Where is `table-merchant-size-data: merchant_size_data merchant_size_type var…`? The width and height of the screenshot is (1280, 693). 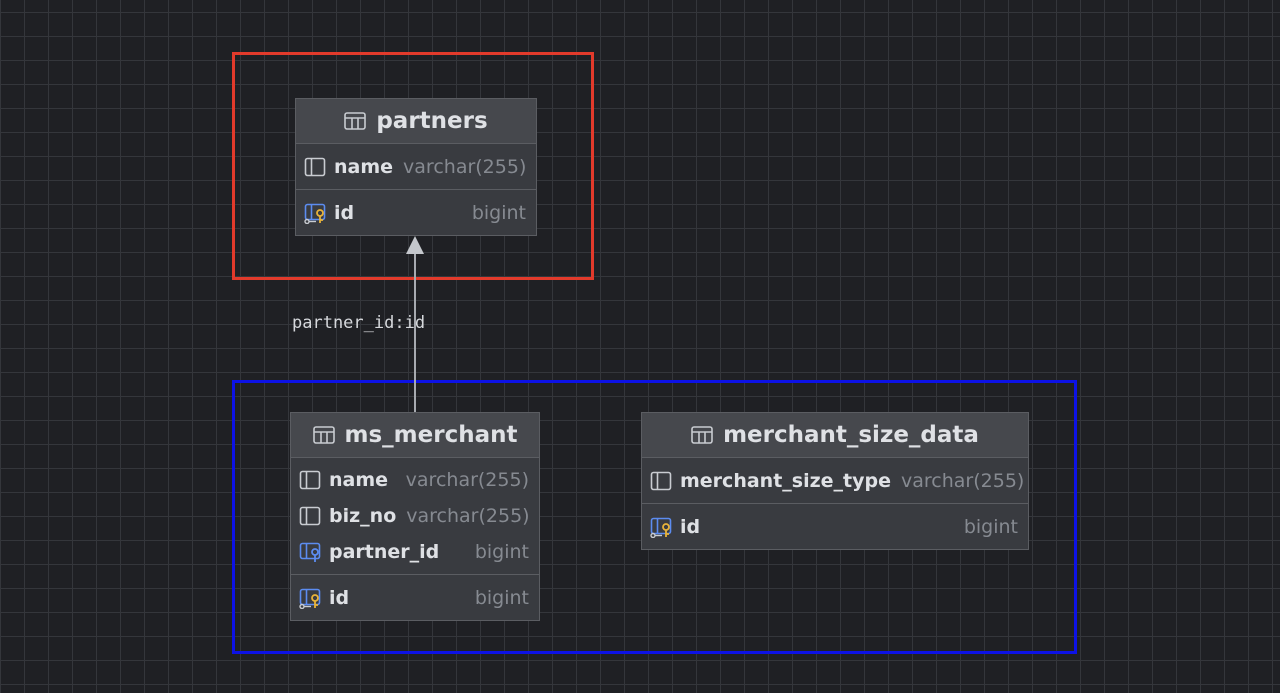
table-merchant-size-data: merchant_size_data merchant_size_type var… is located at coordinates (835, 481).